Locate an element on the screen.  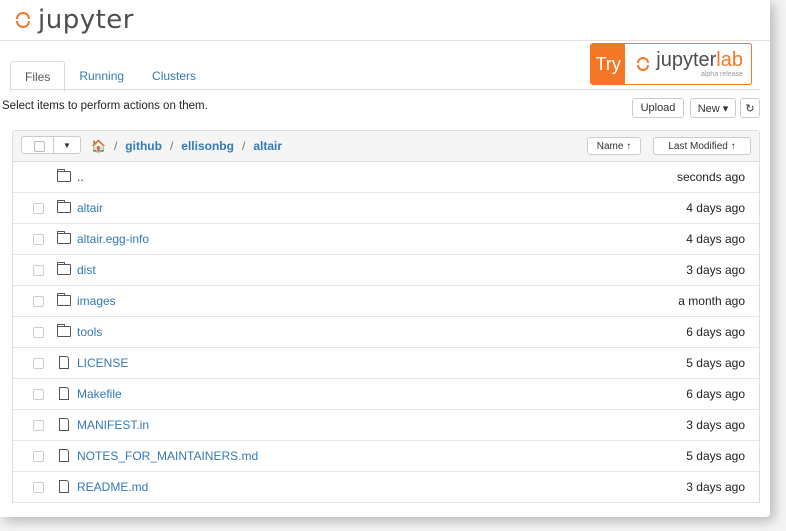
item-name-link: README.md is located at coordinates (112, 487).